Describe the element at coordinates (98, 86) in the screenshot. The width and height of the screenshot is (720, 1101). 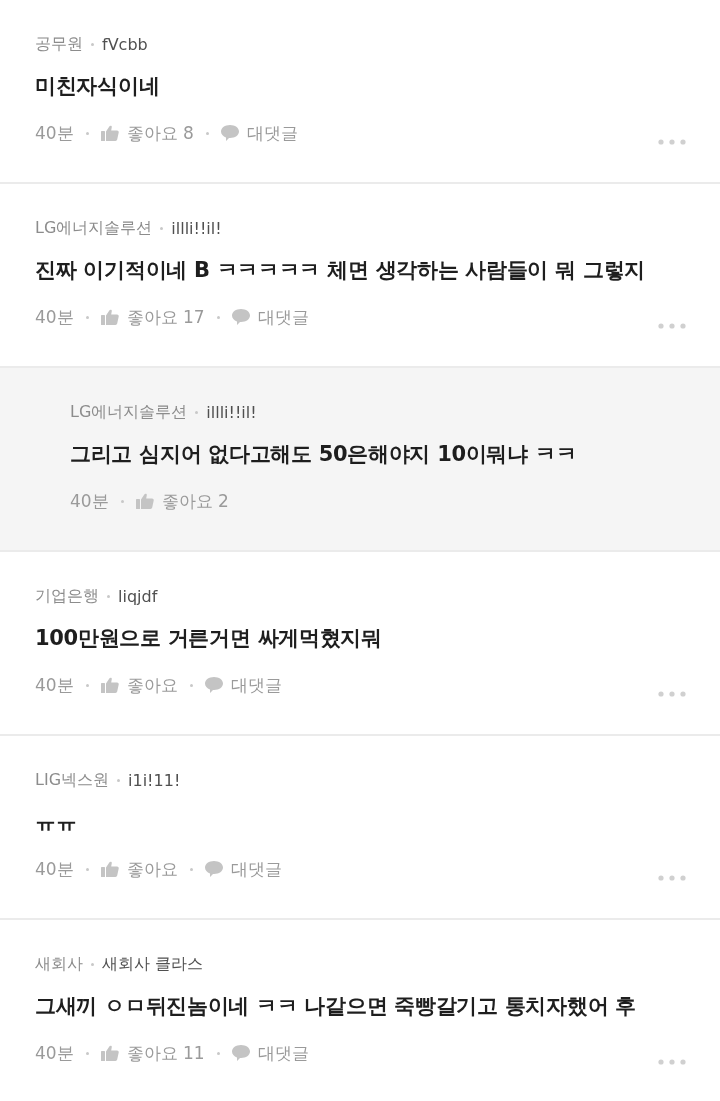
I see `comment-text: 미친자식이네` at that location.